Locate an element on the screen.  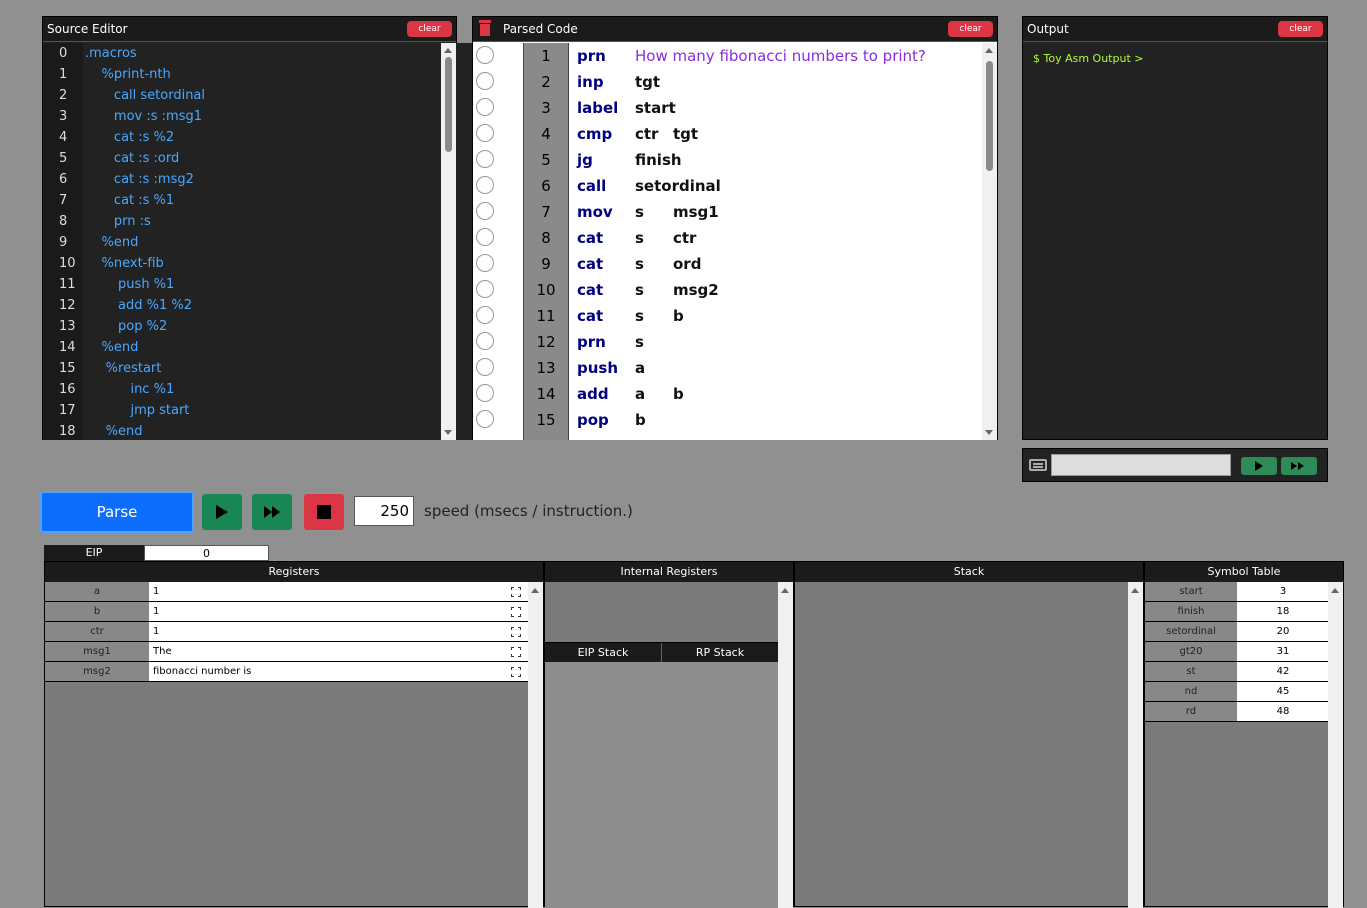
source-code-line: call setordinal is located at coordinates (283, 95).